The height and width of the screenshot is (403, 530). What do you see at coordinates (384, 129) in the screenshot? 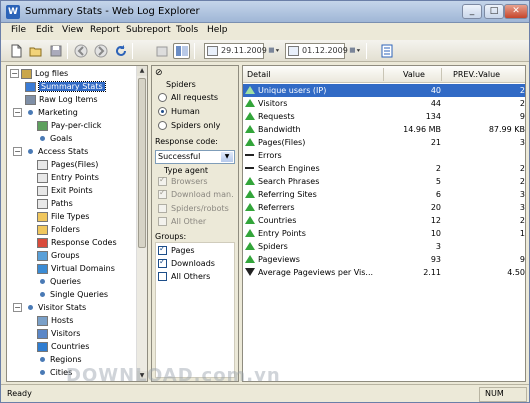
I see `table-row: Bandwidth 14.96 MB 87.99 KB` at bounding box center [384, 129].